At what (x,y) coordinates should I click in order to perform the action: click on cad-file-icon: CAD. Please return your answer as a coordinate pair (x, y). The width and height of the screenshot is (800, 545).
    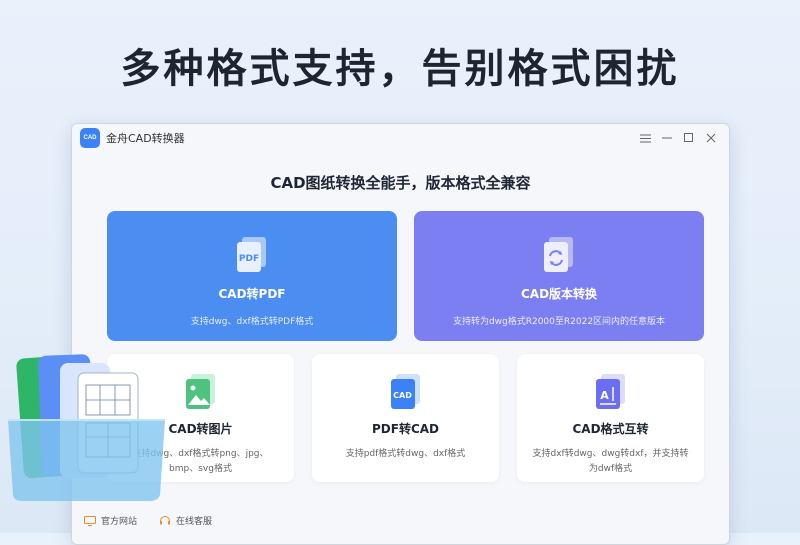
    Looking at the image, I should click on (406, 392).